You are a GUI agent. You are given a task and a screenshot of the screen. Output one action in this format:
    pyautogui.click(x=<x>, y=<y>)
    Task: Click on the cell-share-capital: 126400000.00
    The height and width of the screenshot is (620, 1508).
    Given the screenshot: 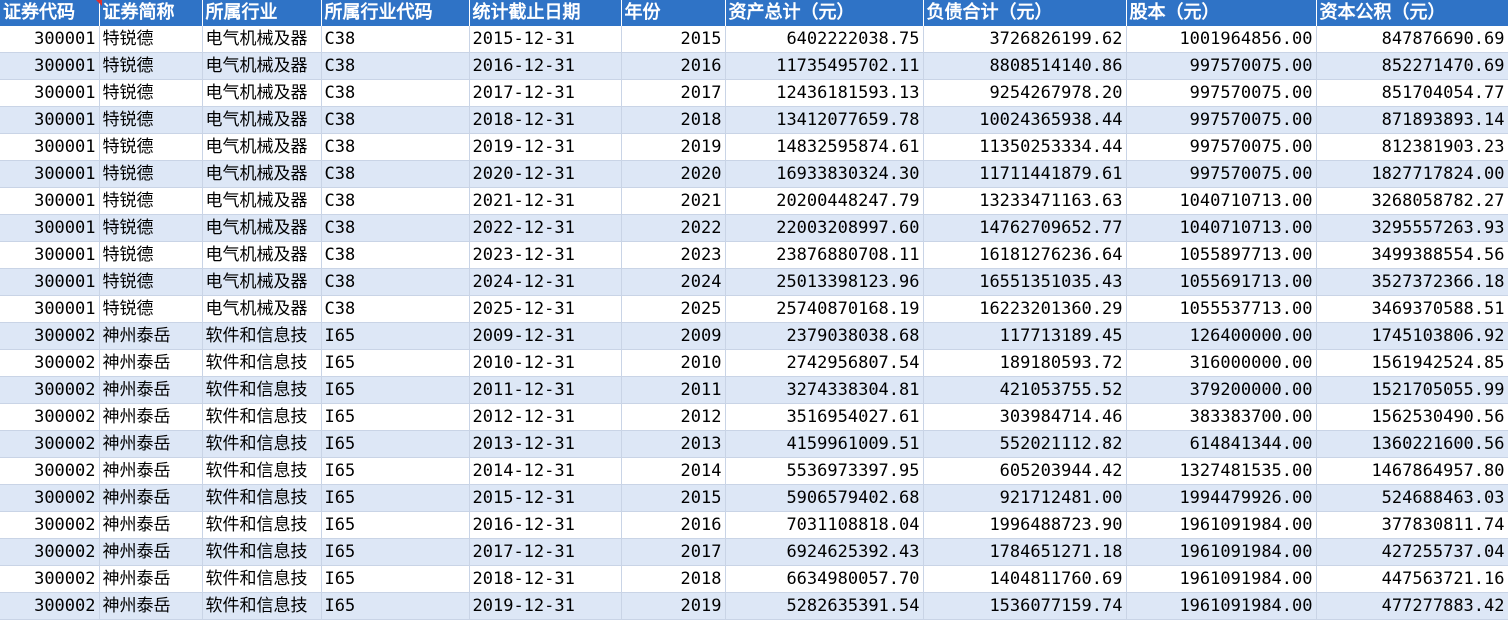 What is the action you would take?
    pyautogui.click(x=1221, y=336)
    